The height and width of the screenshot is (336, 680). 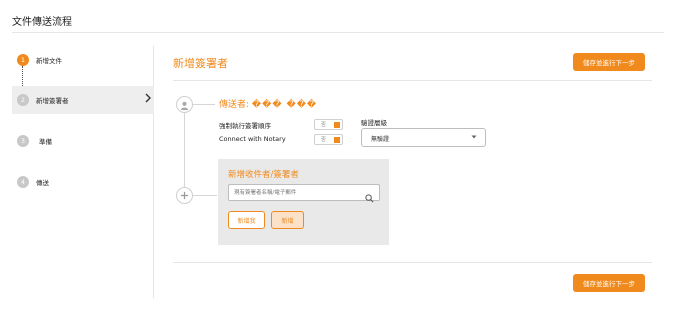 What do you see at coordinates (338, 32) in the screenshot?
I see `top-divider` at bounding box center [338, 32].